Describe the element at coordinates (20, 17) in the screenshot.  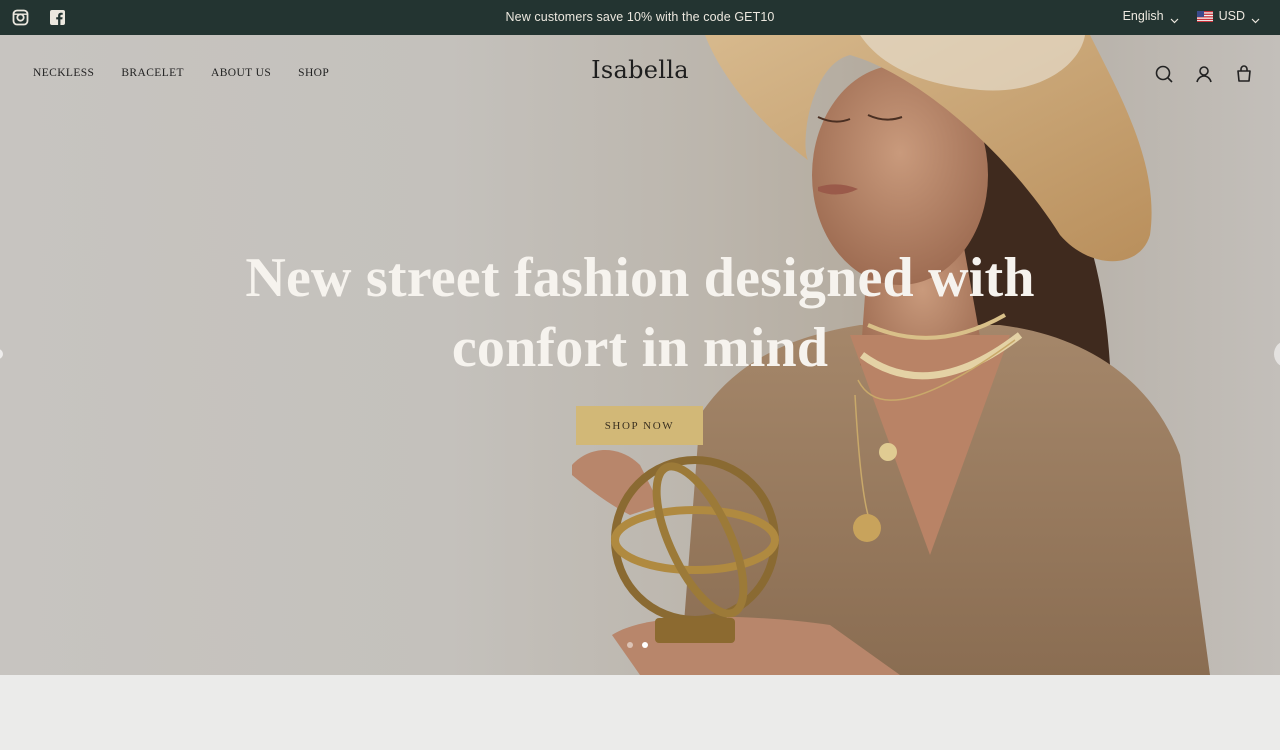
I see `instagram-icon` at that location.